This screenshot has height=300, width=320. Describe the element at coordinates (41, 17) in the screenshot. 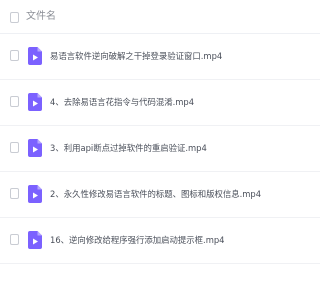

I see `name-column-header: 文件名` at that location.